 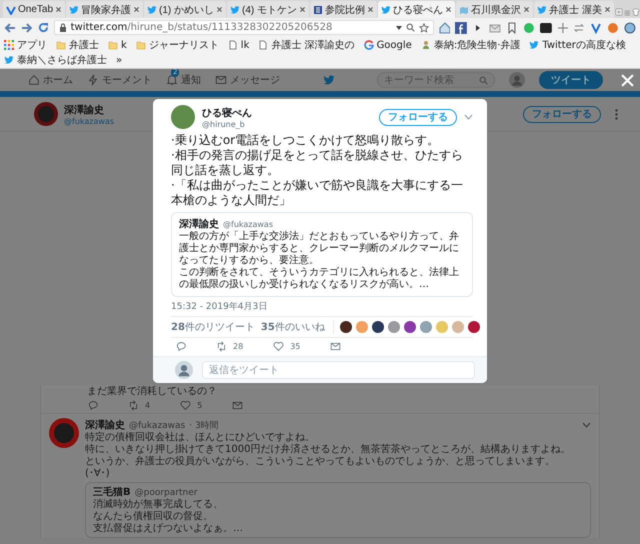 What do you see at coordinates (574, 9) in the screenshot?
I see `browser-tab: 弁護士 渥美` at bounding box center [574, 9].